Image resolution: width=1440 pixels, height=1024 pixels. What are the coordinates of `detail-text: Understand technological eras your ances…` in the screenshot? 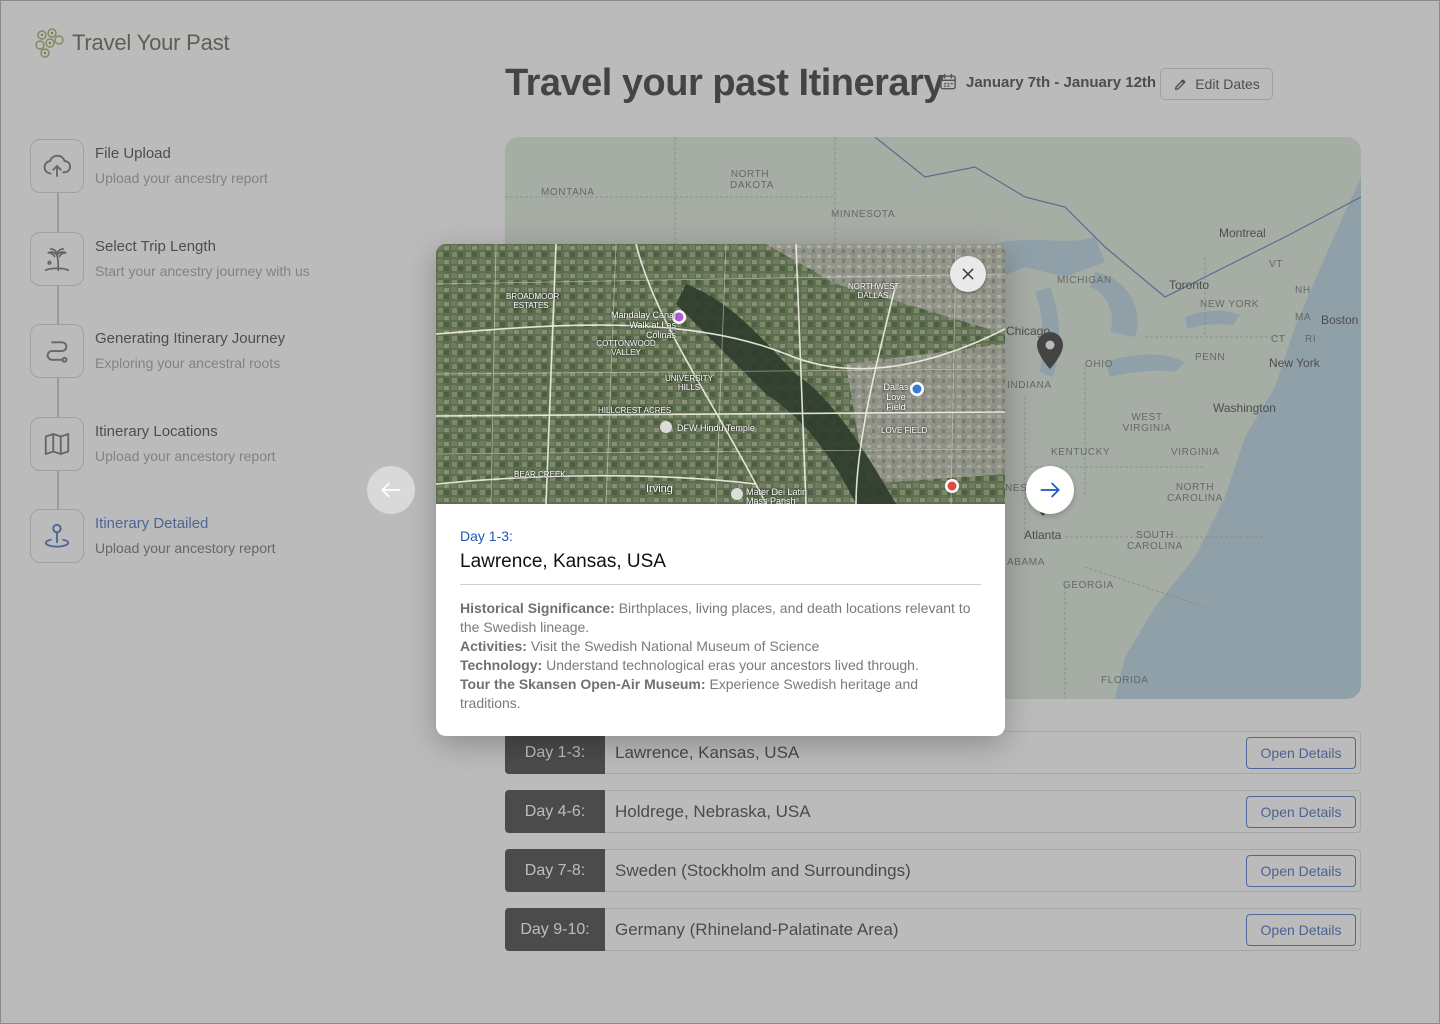 It's located at (732, 665).